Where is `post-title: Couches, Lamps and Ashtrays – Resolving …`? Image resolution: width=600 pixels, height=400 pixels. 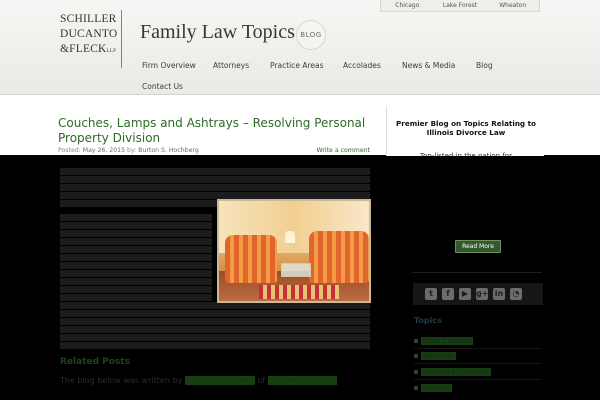
post-title: Couches, Lamps and Ashtrays – Resolving … is located at coordinates (215, 131).